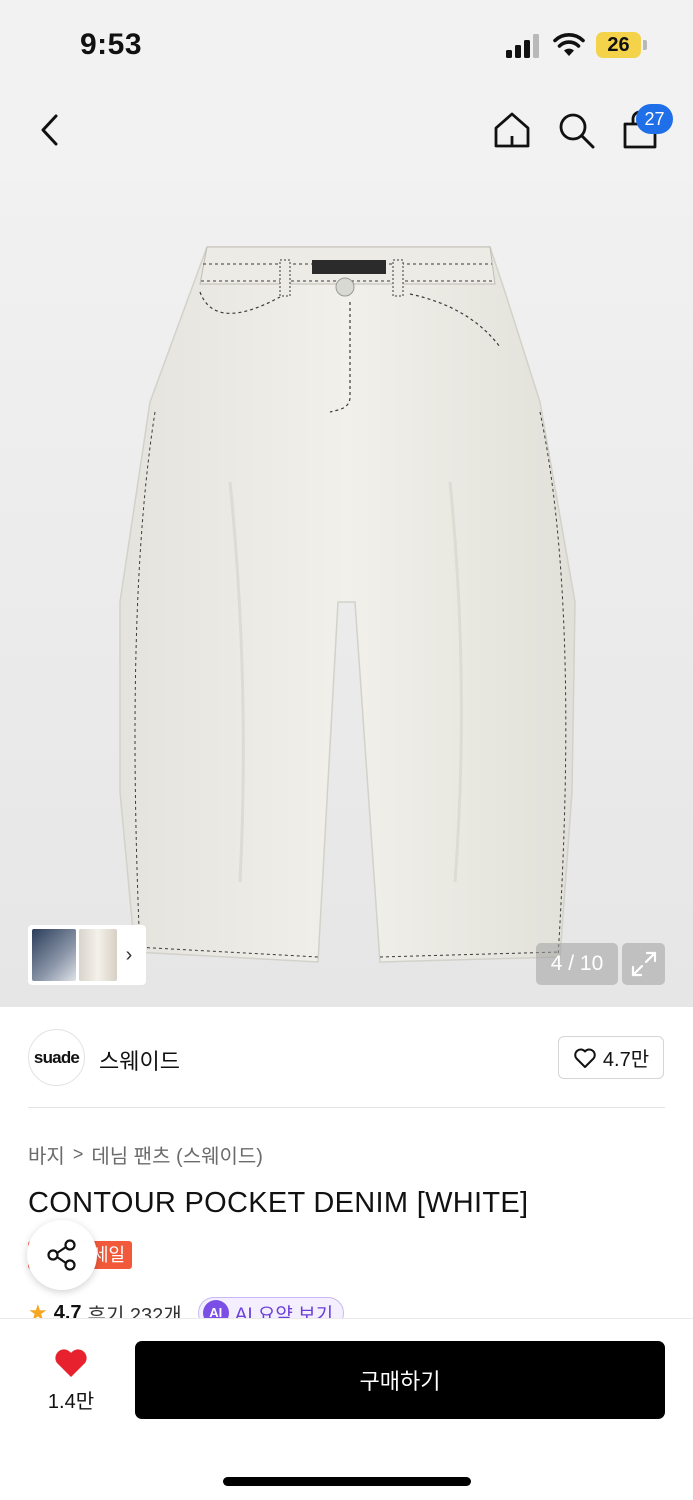  Describe the element at coordinates (577, 964) in the screenshot. I see `image-counter: 4 / 10` at that location.